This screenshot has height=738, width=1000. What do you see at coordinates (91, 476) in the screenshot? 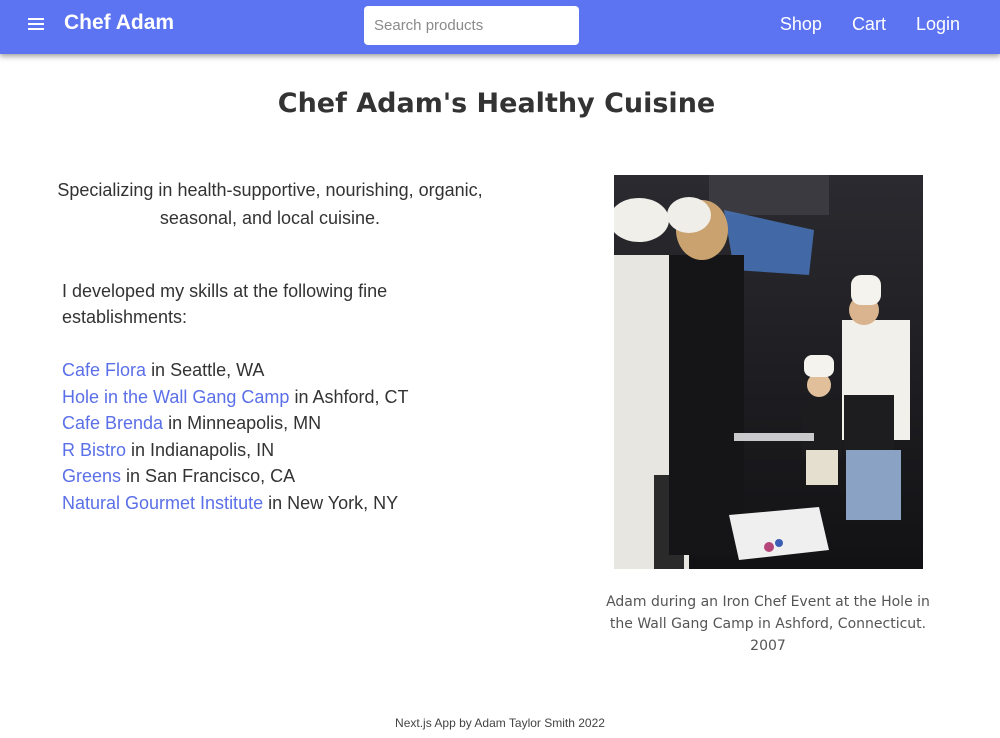
I see `establishment-link: Greens` at bounding box center [91, 476].